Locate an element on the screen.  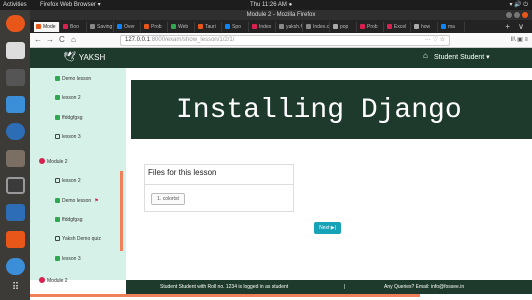
browser-tab: Index is located at coordinates (263, 27).